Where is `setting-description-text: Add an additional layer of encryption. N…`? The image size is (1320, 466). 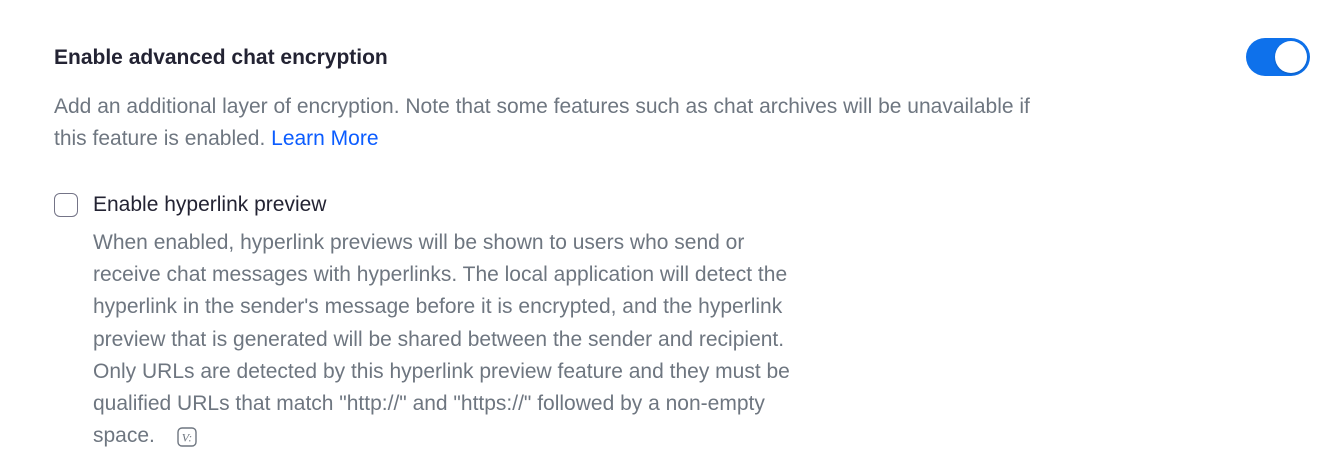 setting-description-text: Add an additional layer of encryption. N… is located at coordinates (542, 122).